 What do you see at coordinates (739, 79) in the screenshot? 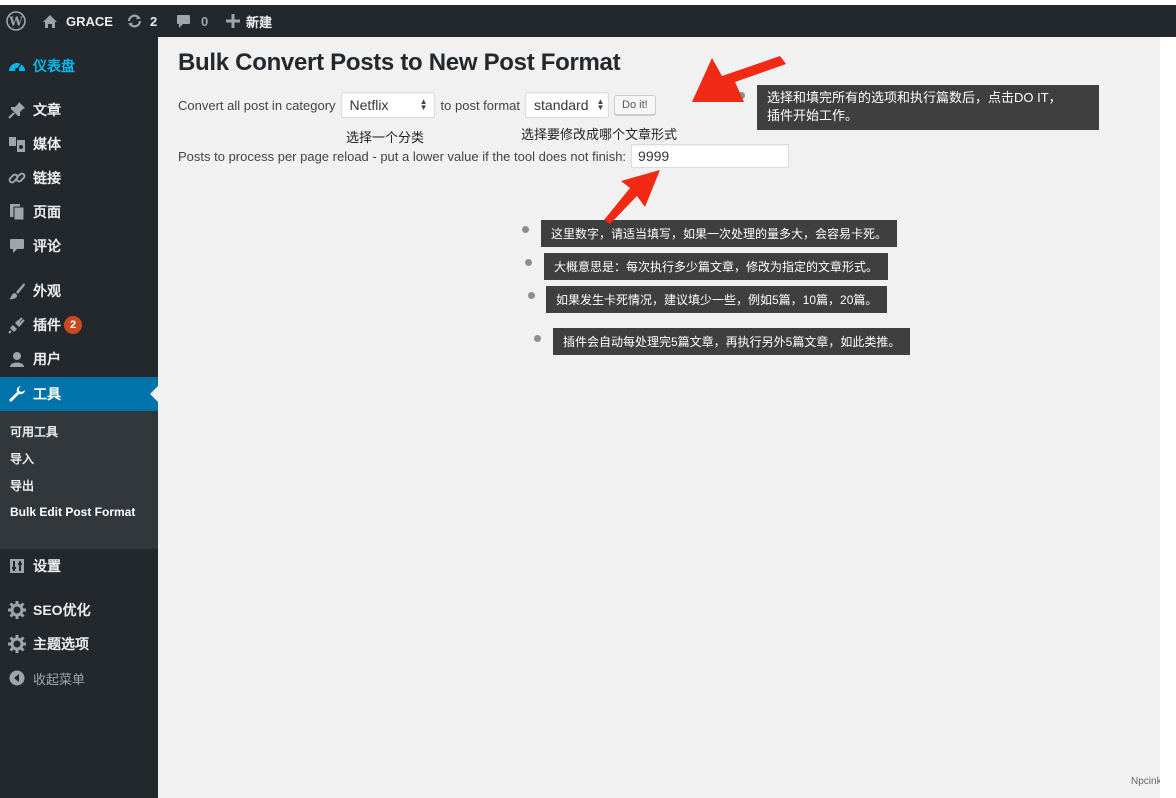
I see `arrow-to-do-it` at bounding box center [739, 79].